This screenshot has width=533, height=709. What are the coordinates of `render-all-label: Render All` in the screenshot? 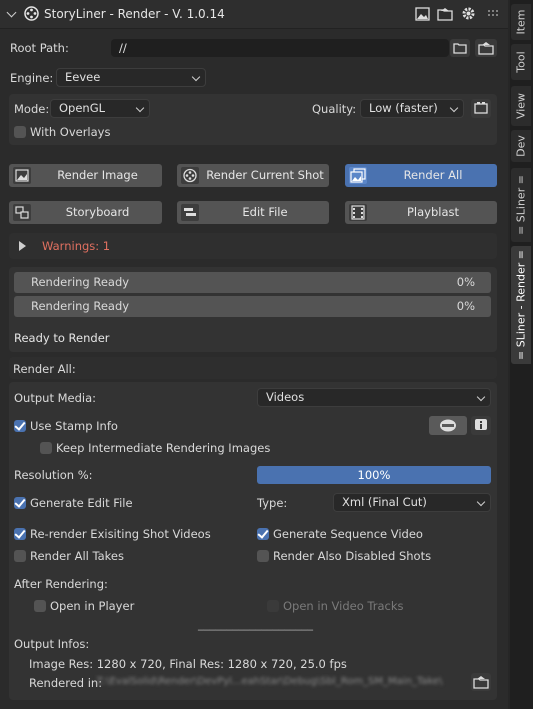 It's located at (433, 175).